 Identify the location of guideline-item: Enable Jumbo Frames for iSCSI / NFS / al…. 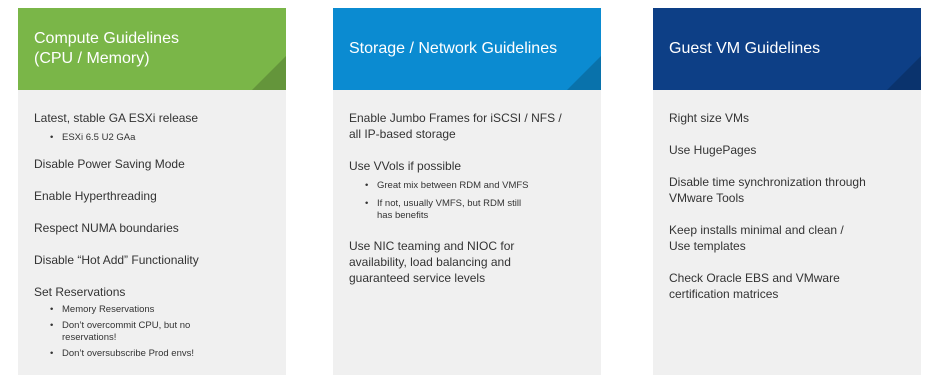
(468, 126).